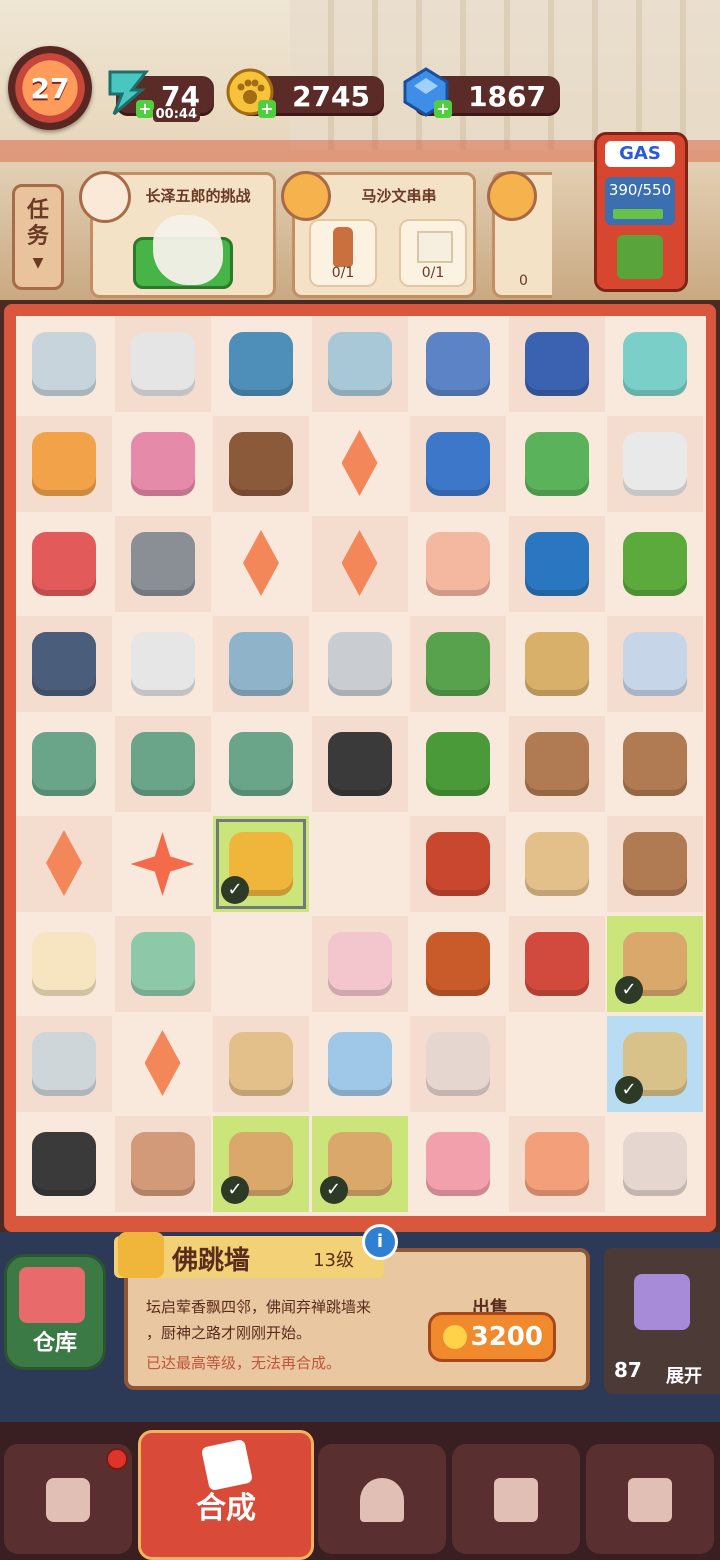 The height and width of the screenshot is (1560, 720). Describe the element at coordinates (382, 1499) in the screenshot. I see `nav-restaurant` at that location.